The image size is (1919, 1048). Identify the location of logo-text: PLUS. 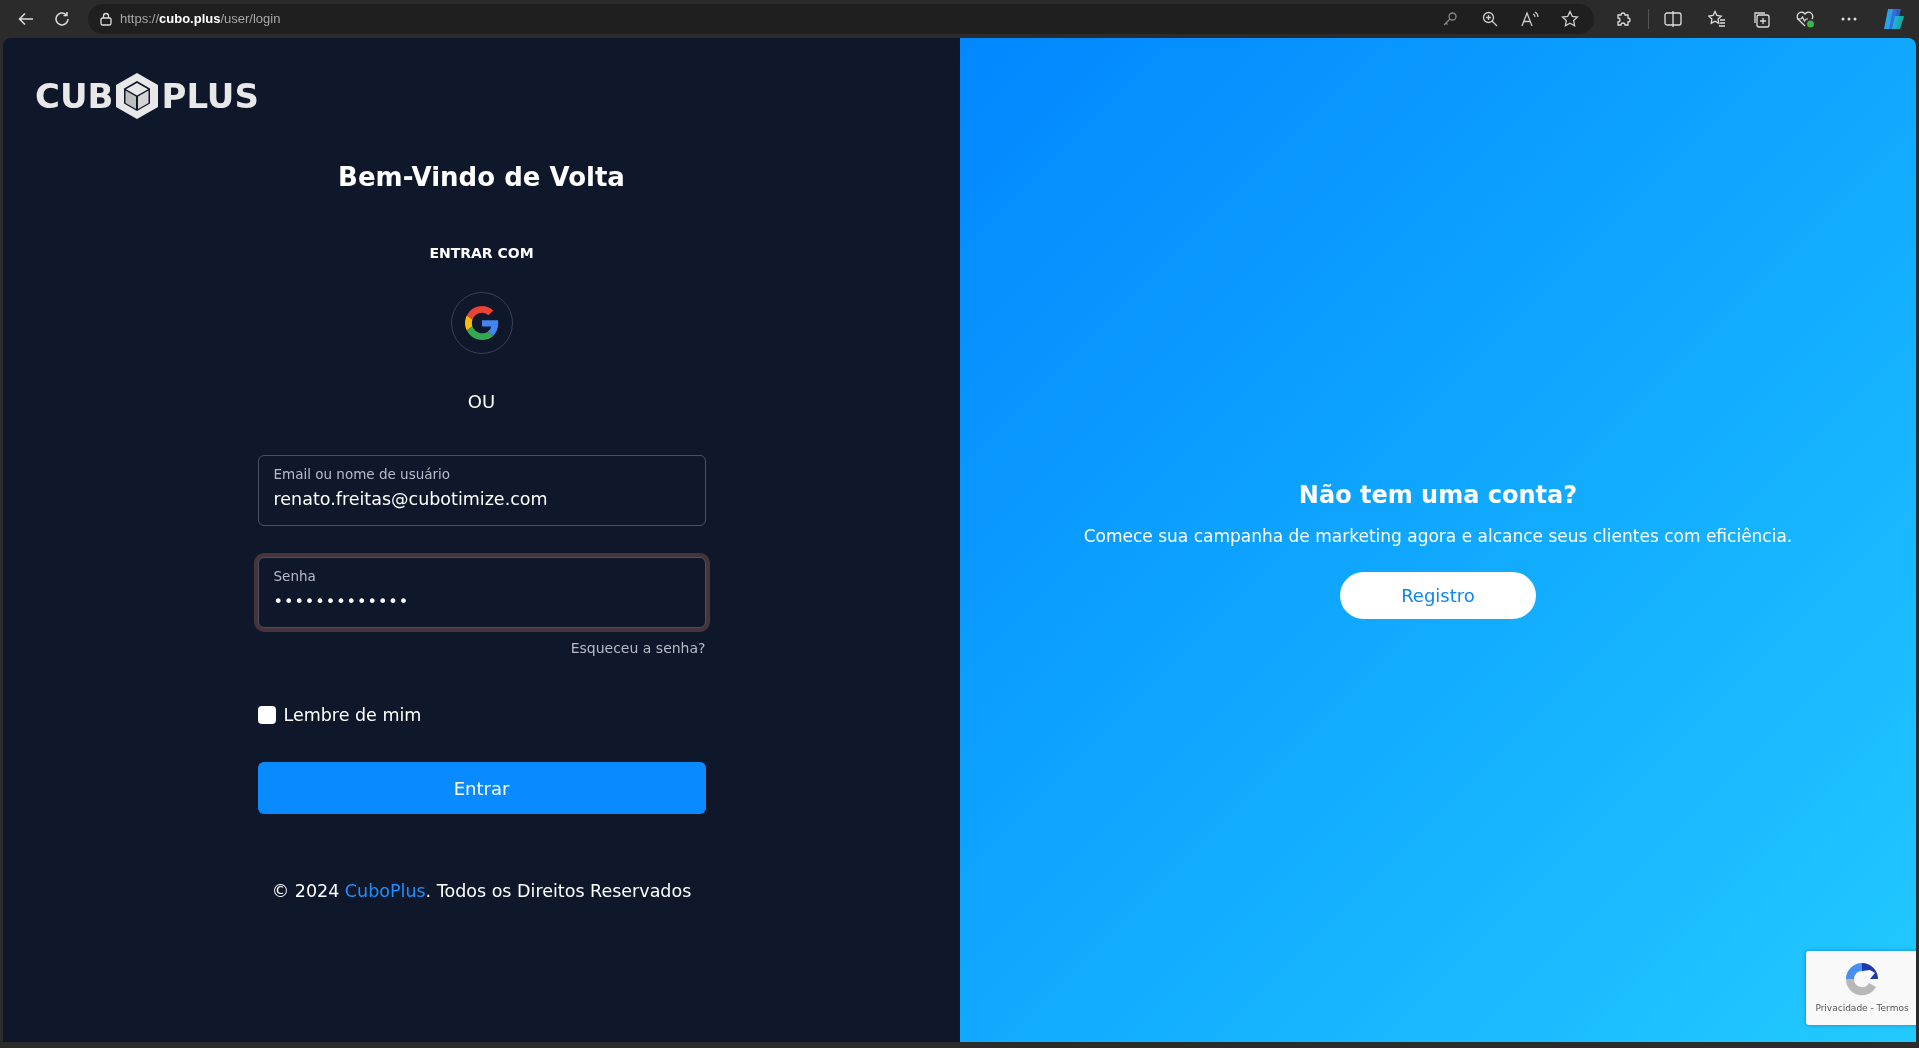
(210, 96).